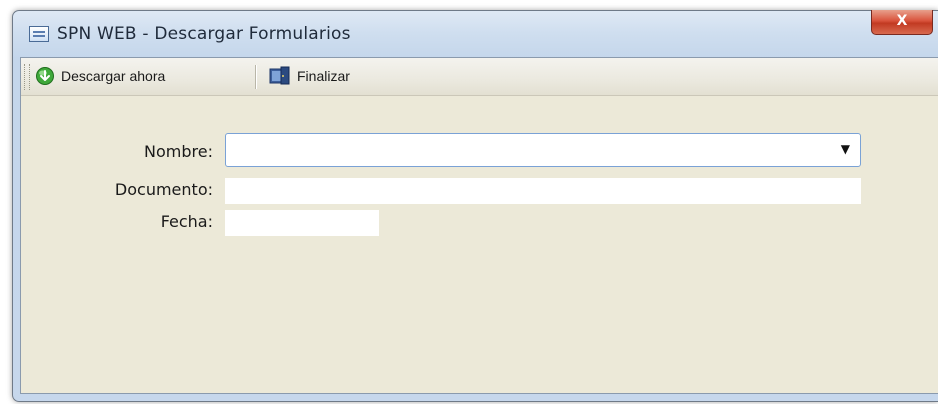  I want to click on toolbar: Descargar ahora Finalizar, so click(479, 77).